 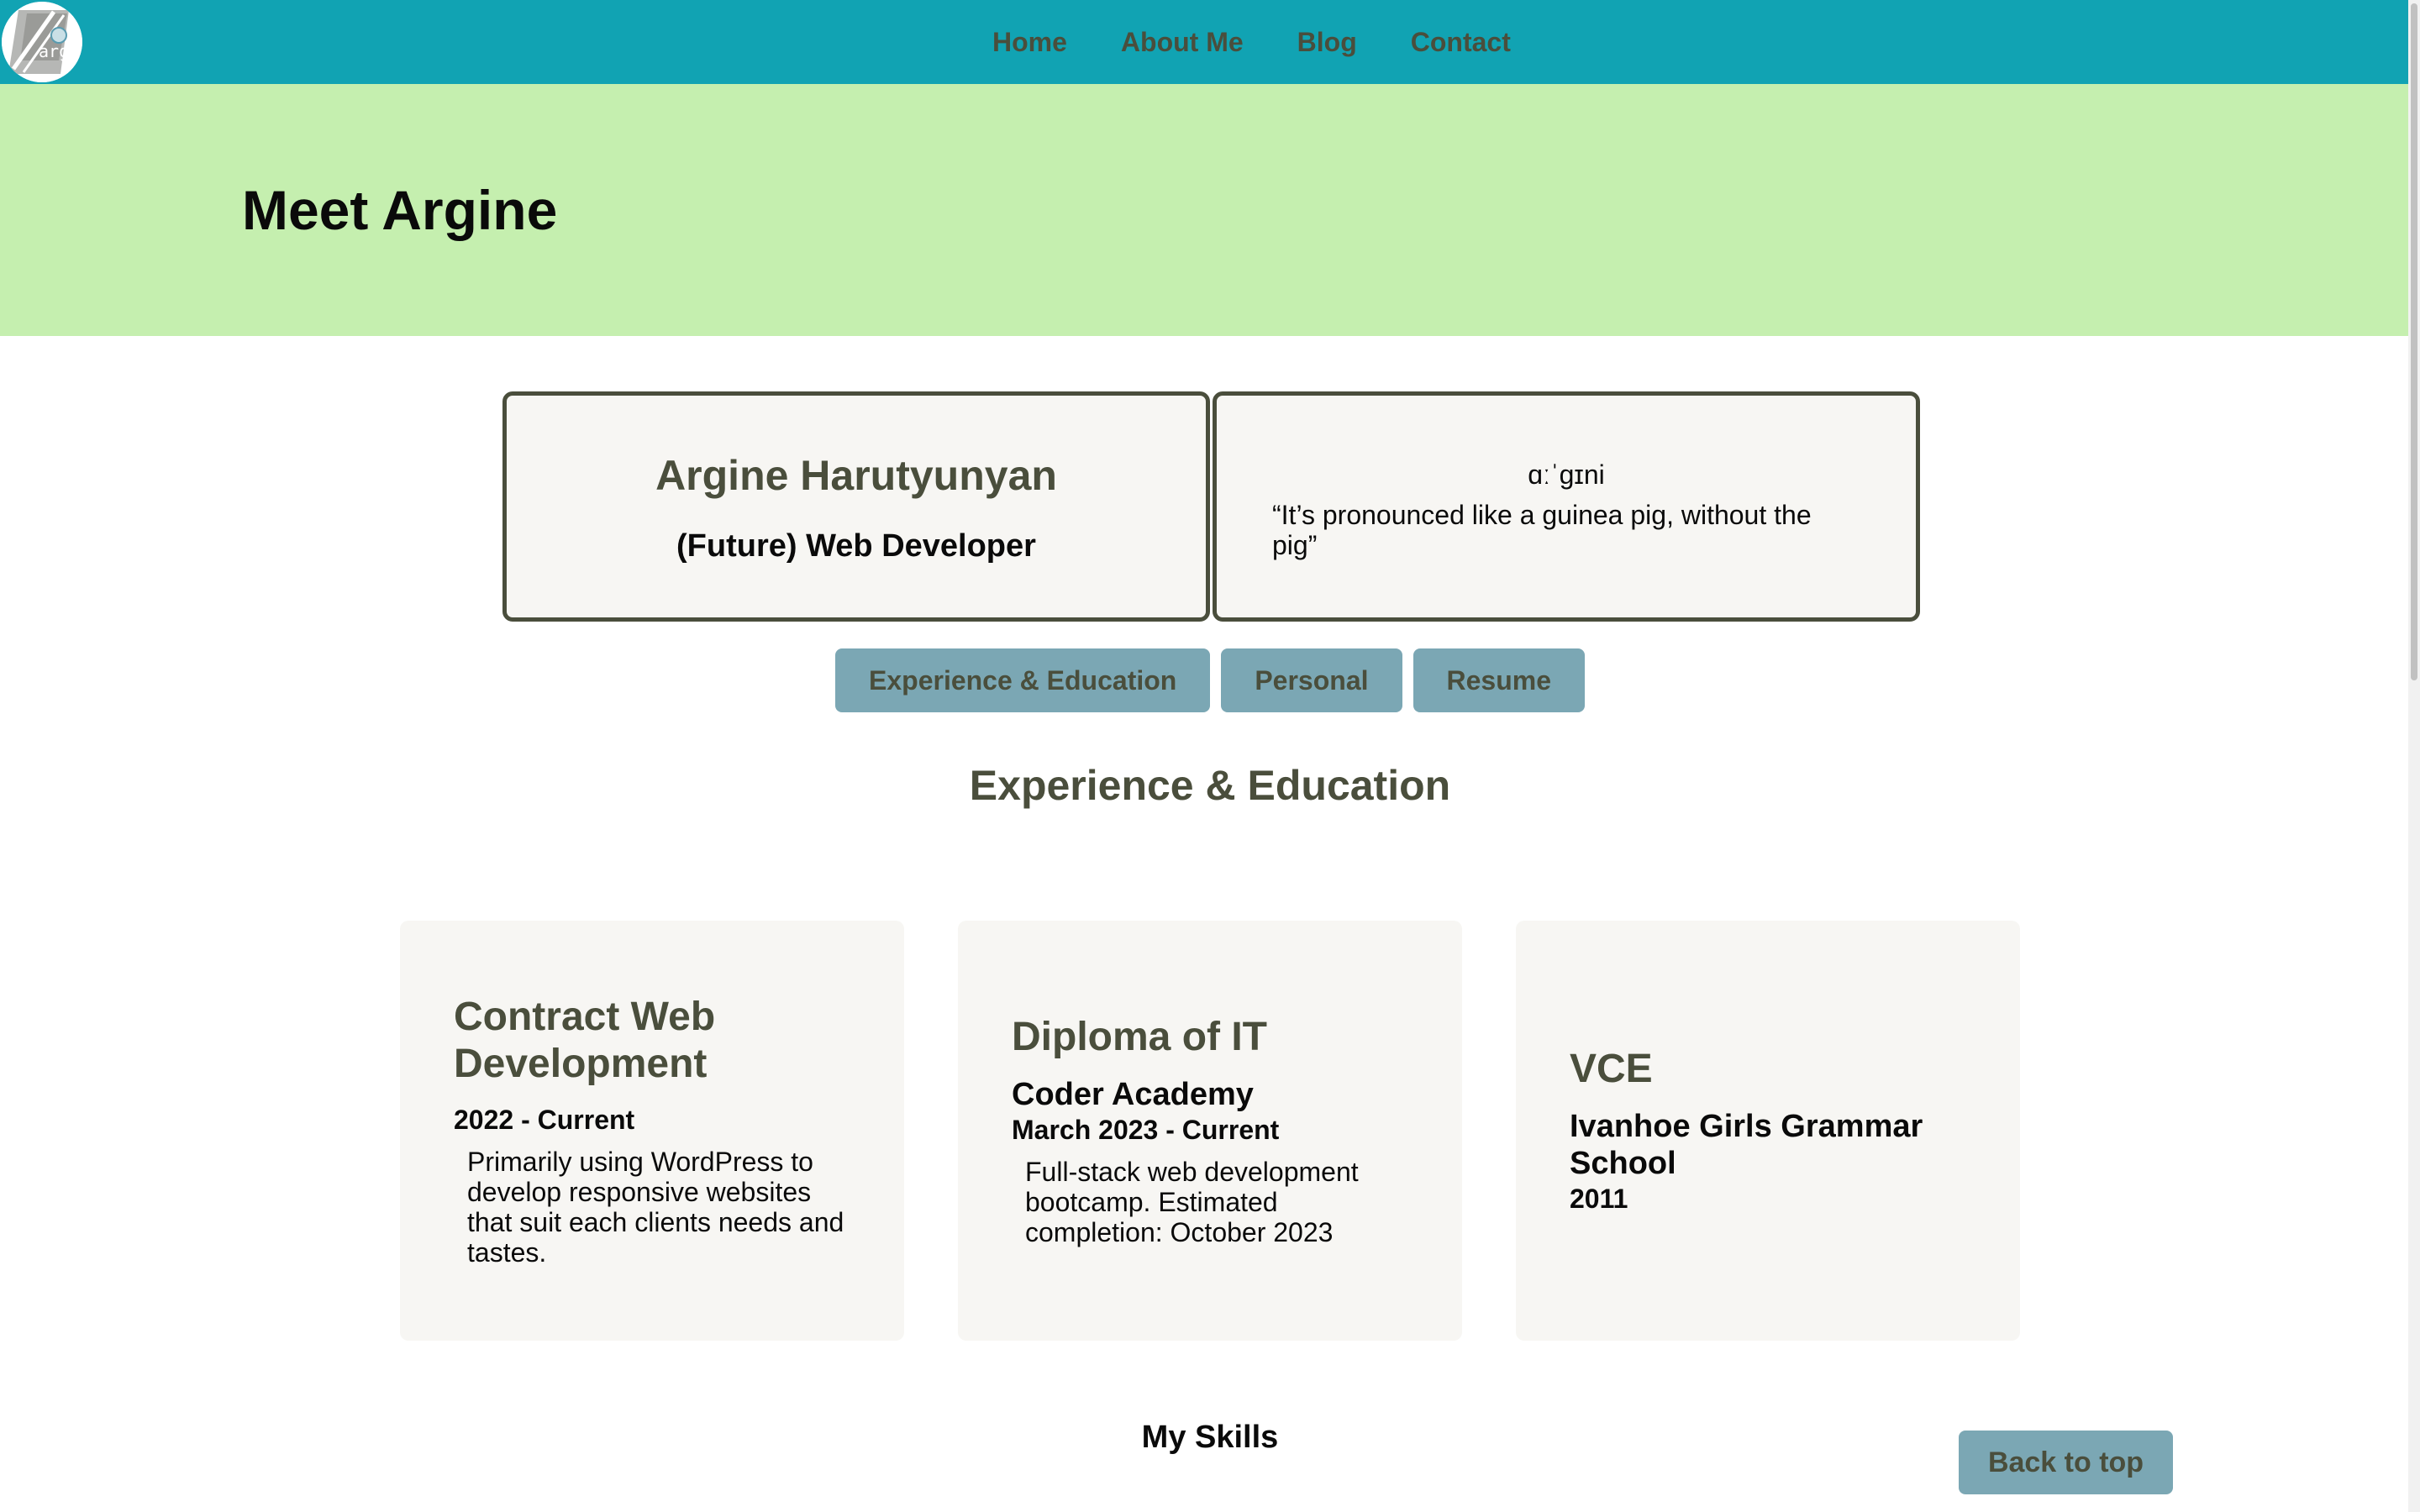 I want to click on logo-icon: arg, so click(x=42, y=42).